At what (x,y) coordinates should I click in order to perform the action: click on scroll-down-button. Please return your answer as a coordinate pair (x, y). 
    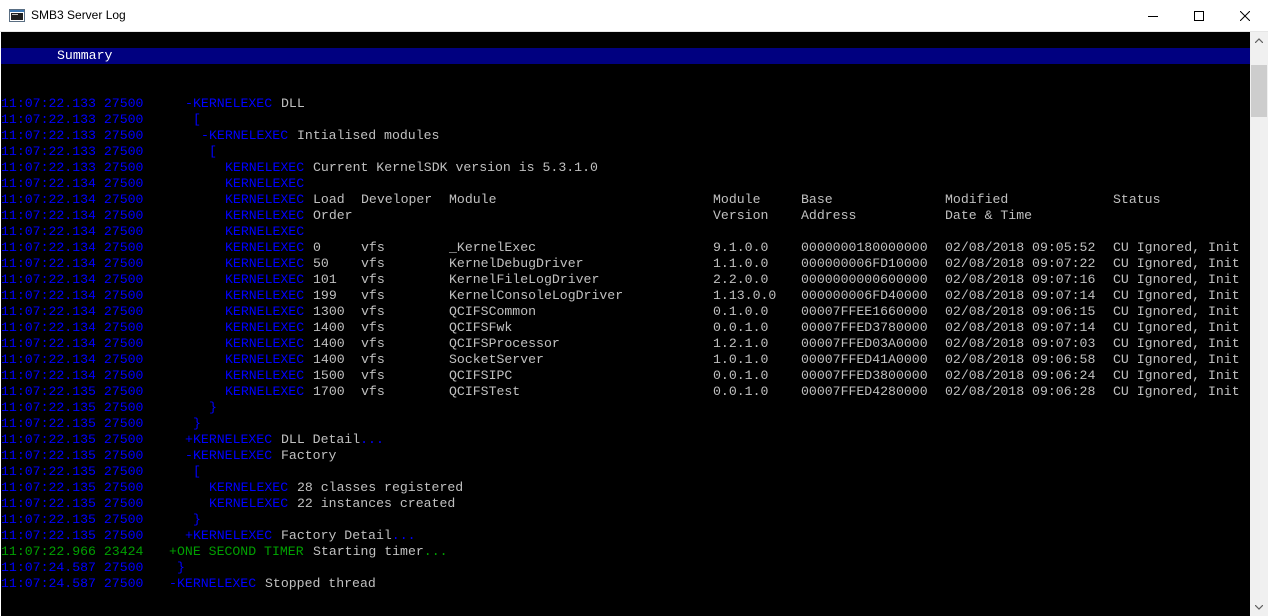
    Looking at the image, I should click on (1259, 607).